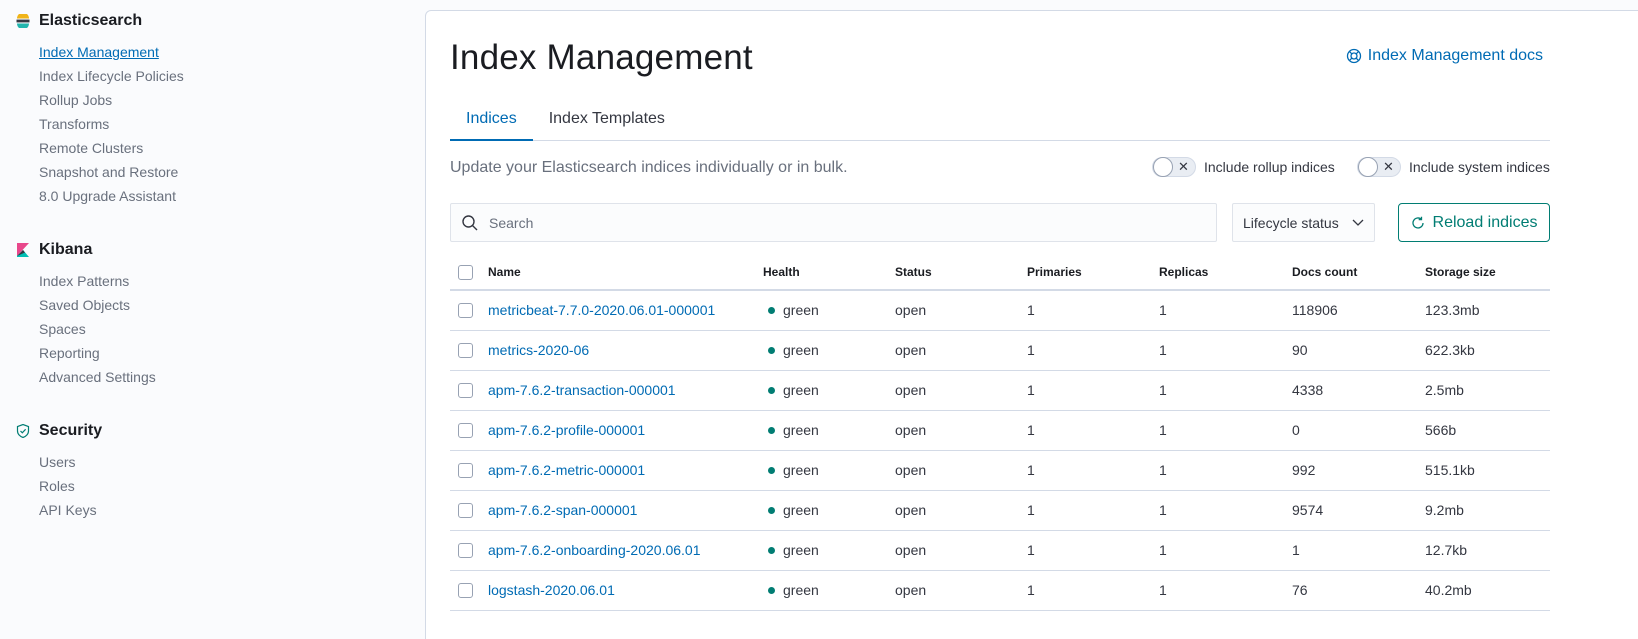 The image size is (1638, 639). I want to click on select-all-checkbox, so click(465, 272).